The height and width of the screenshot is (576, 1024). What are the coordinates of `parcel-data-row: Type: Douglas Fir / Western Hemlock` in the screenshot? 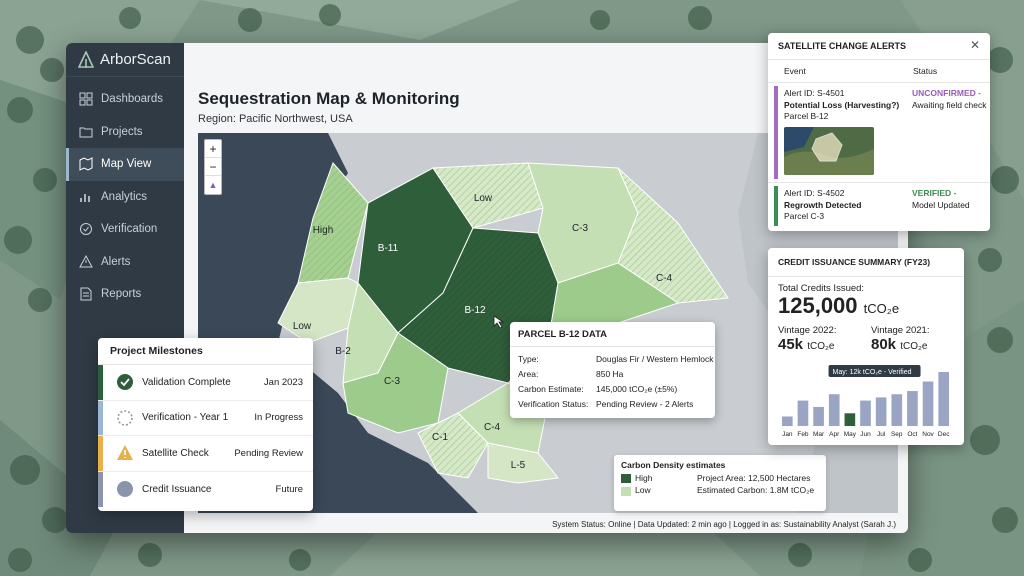 It's located at (612, 358).